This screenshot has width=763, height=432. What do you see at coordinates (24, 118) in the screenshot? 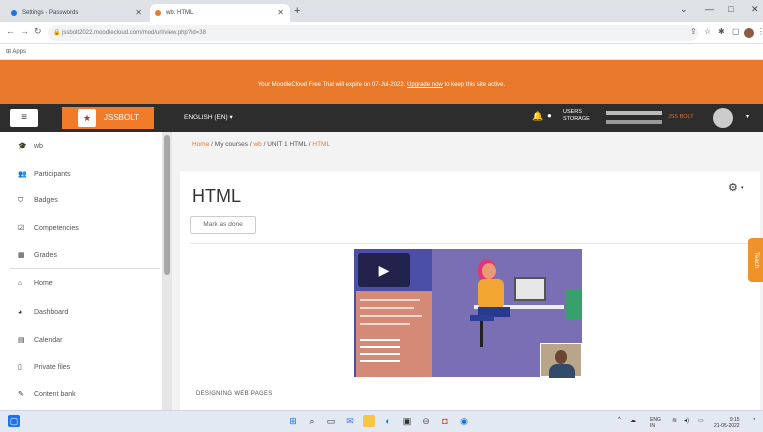
I see `hamburger-menu-icon: ≡` at bounding box center [24, 118].